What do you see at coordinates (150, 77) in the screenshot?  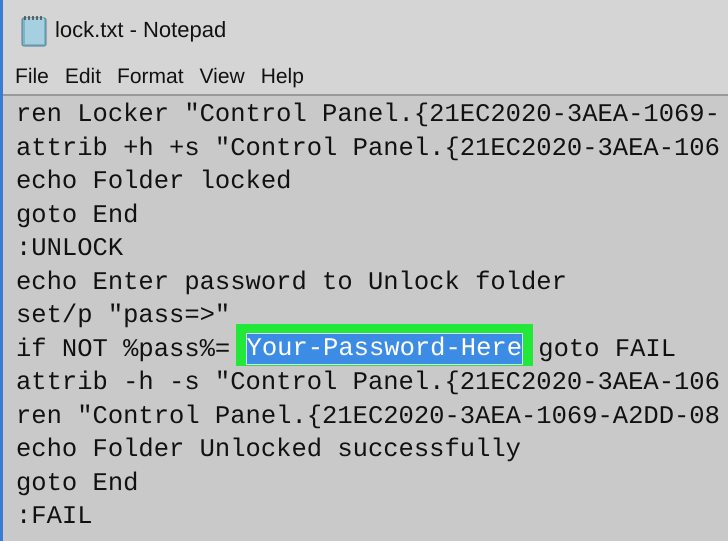 I see `menu-item: Format` at bounding box center [150, 77].